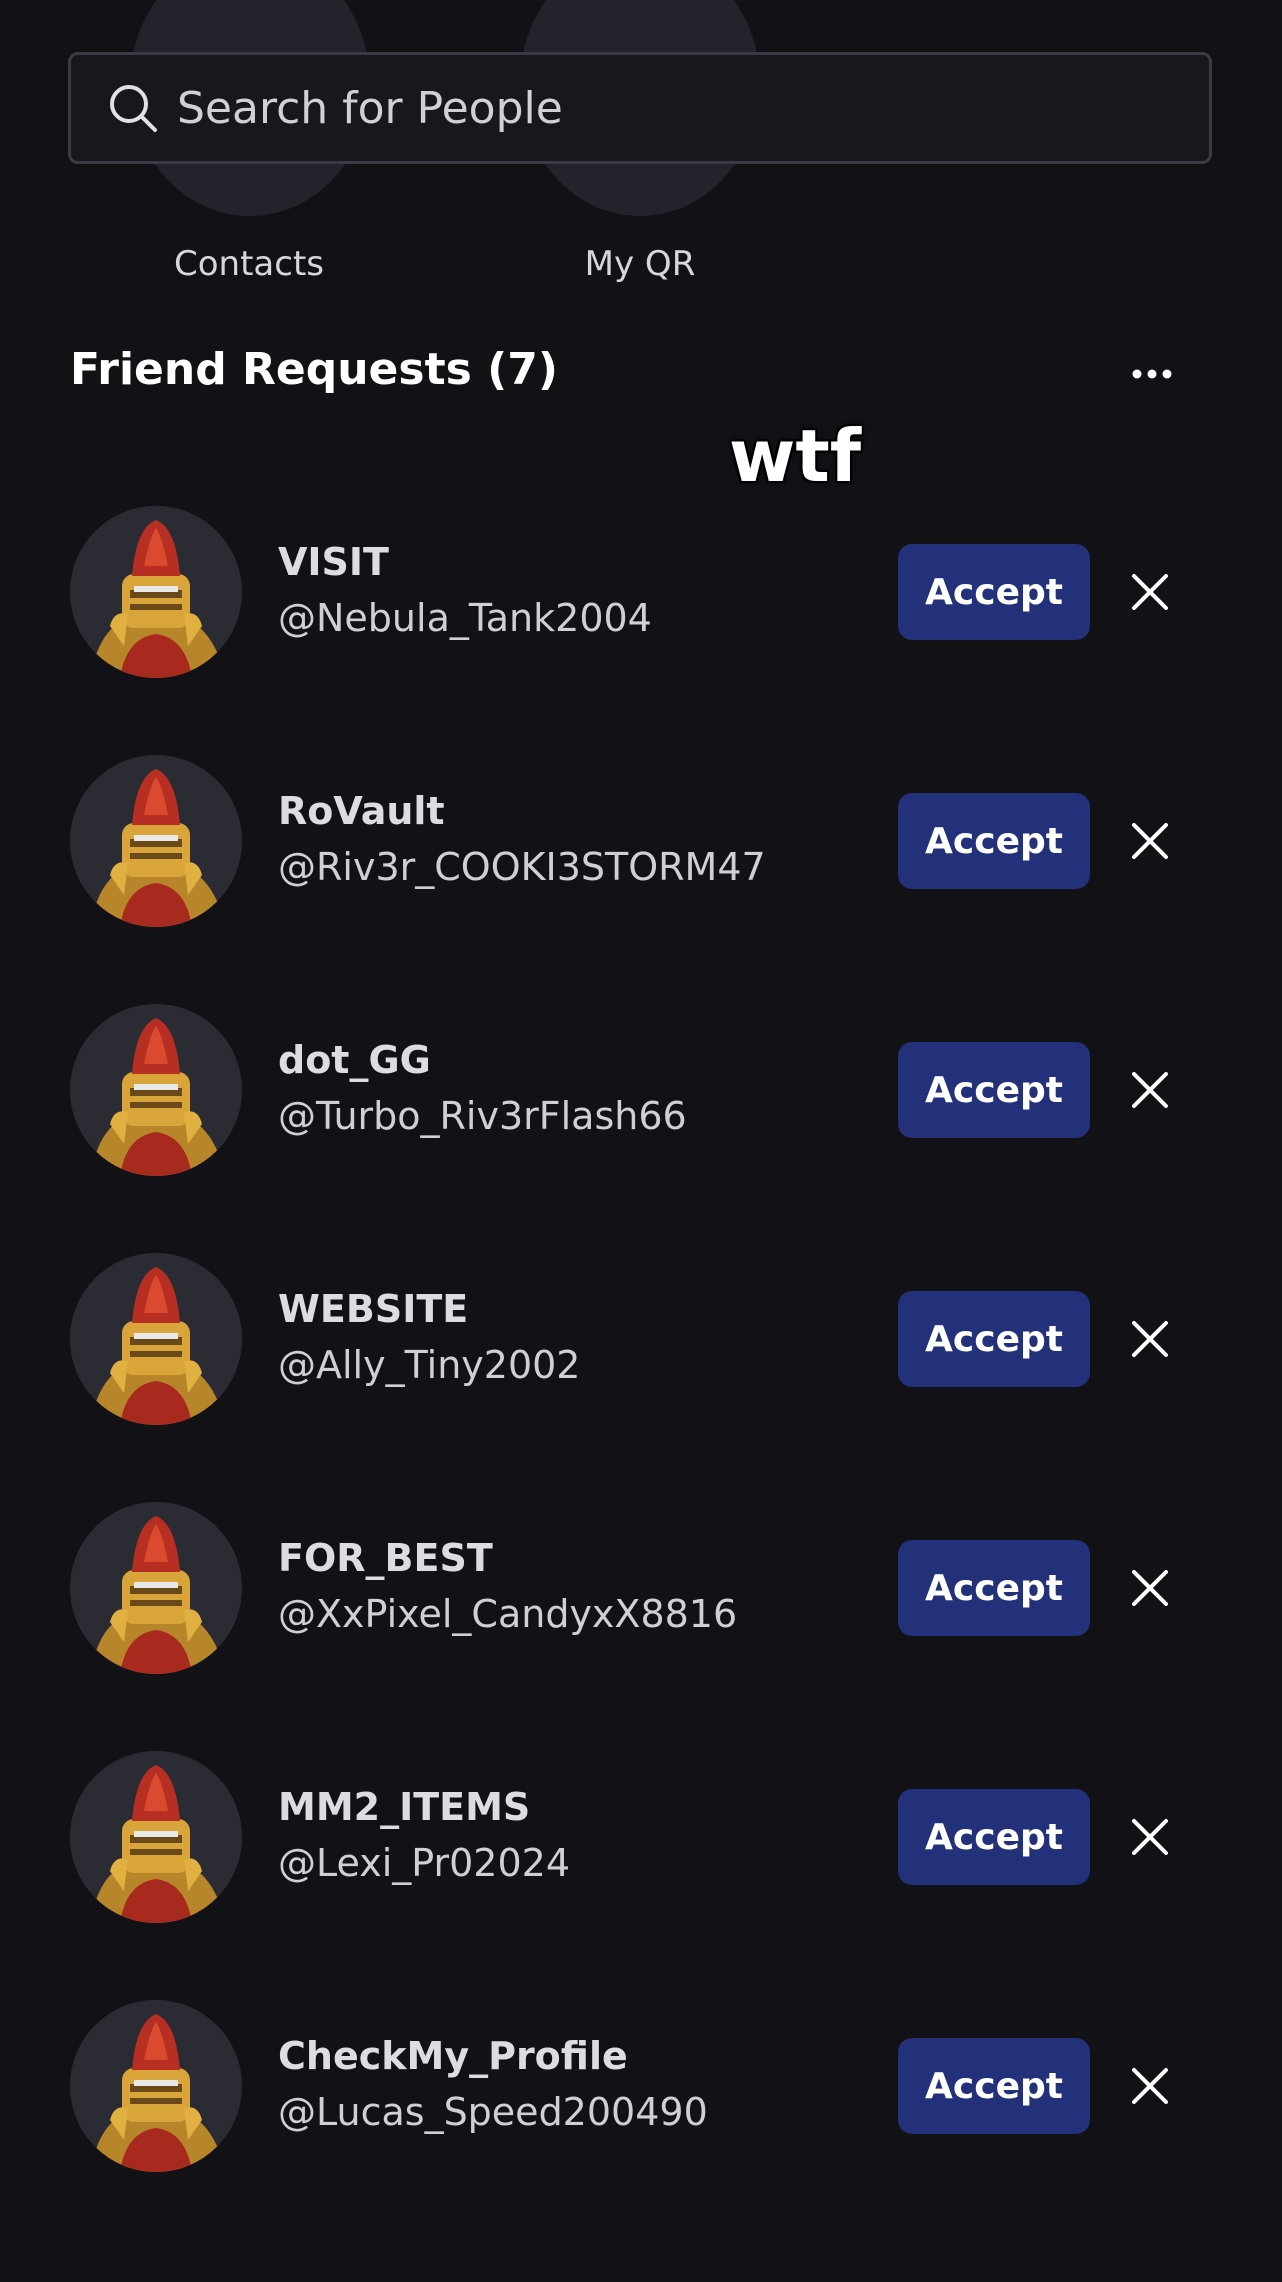 This screenshot has height=2282, width=1282. I want to click on search-input, so click(693, 108).